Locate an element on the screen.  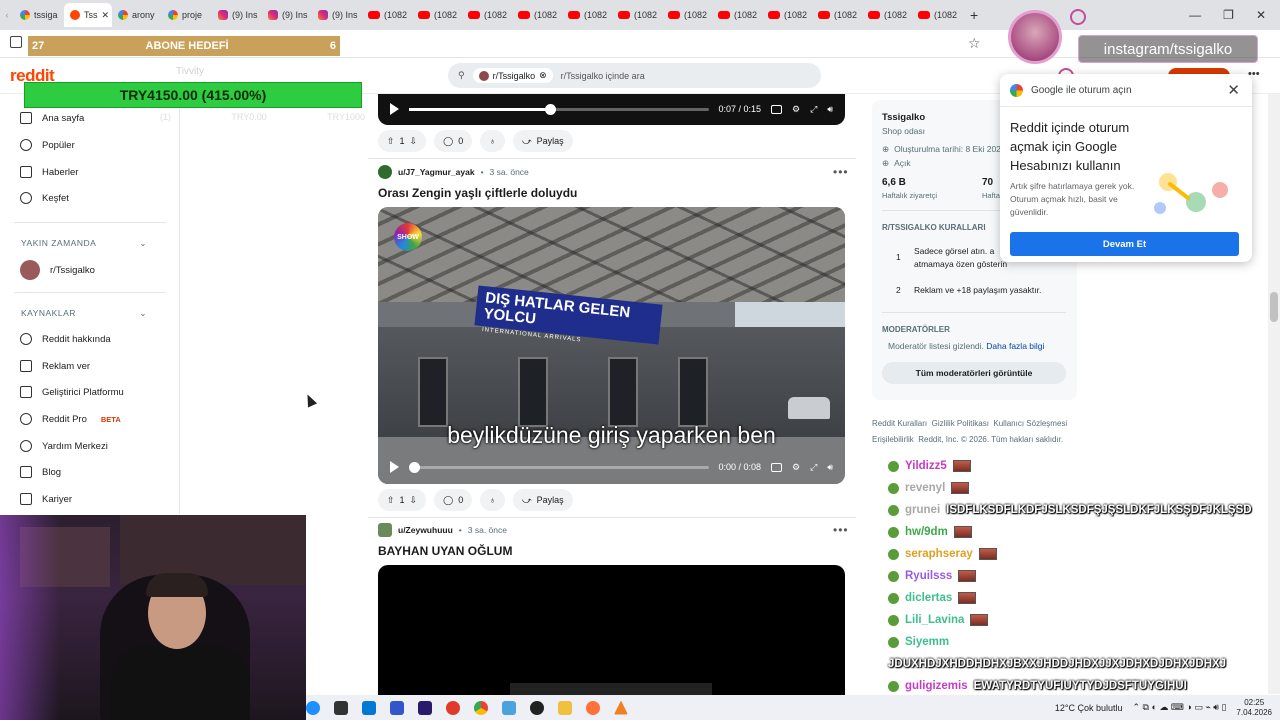
browser-tab: arony is located at coordinates (137, 15).